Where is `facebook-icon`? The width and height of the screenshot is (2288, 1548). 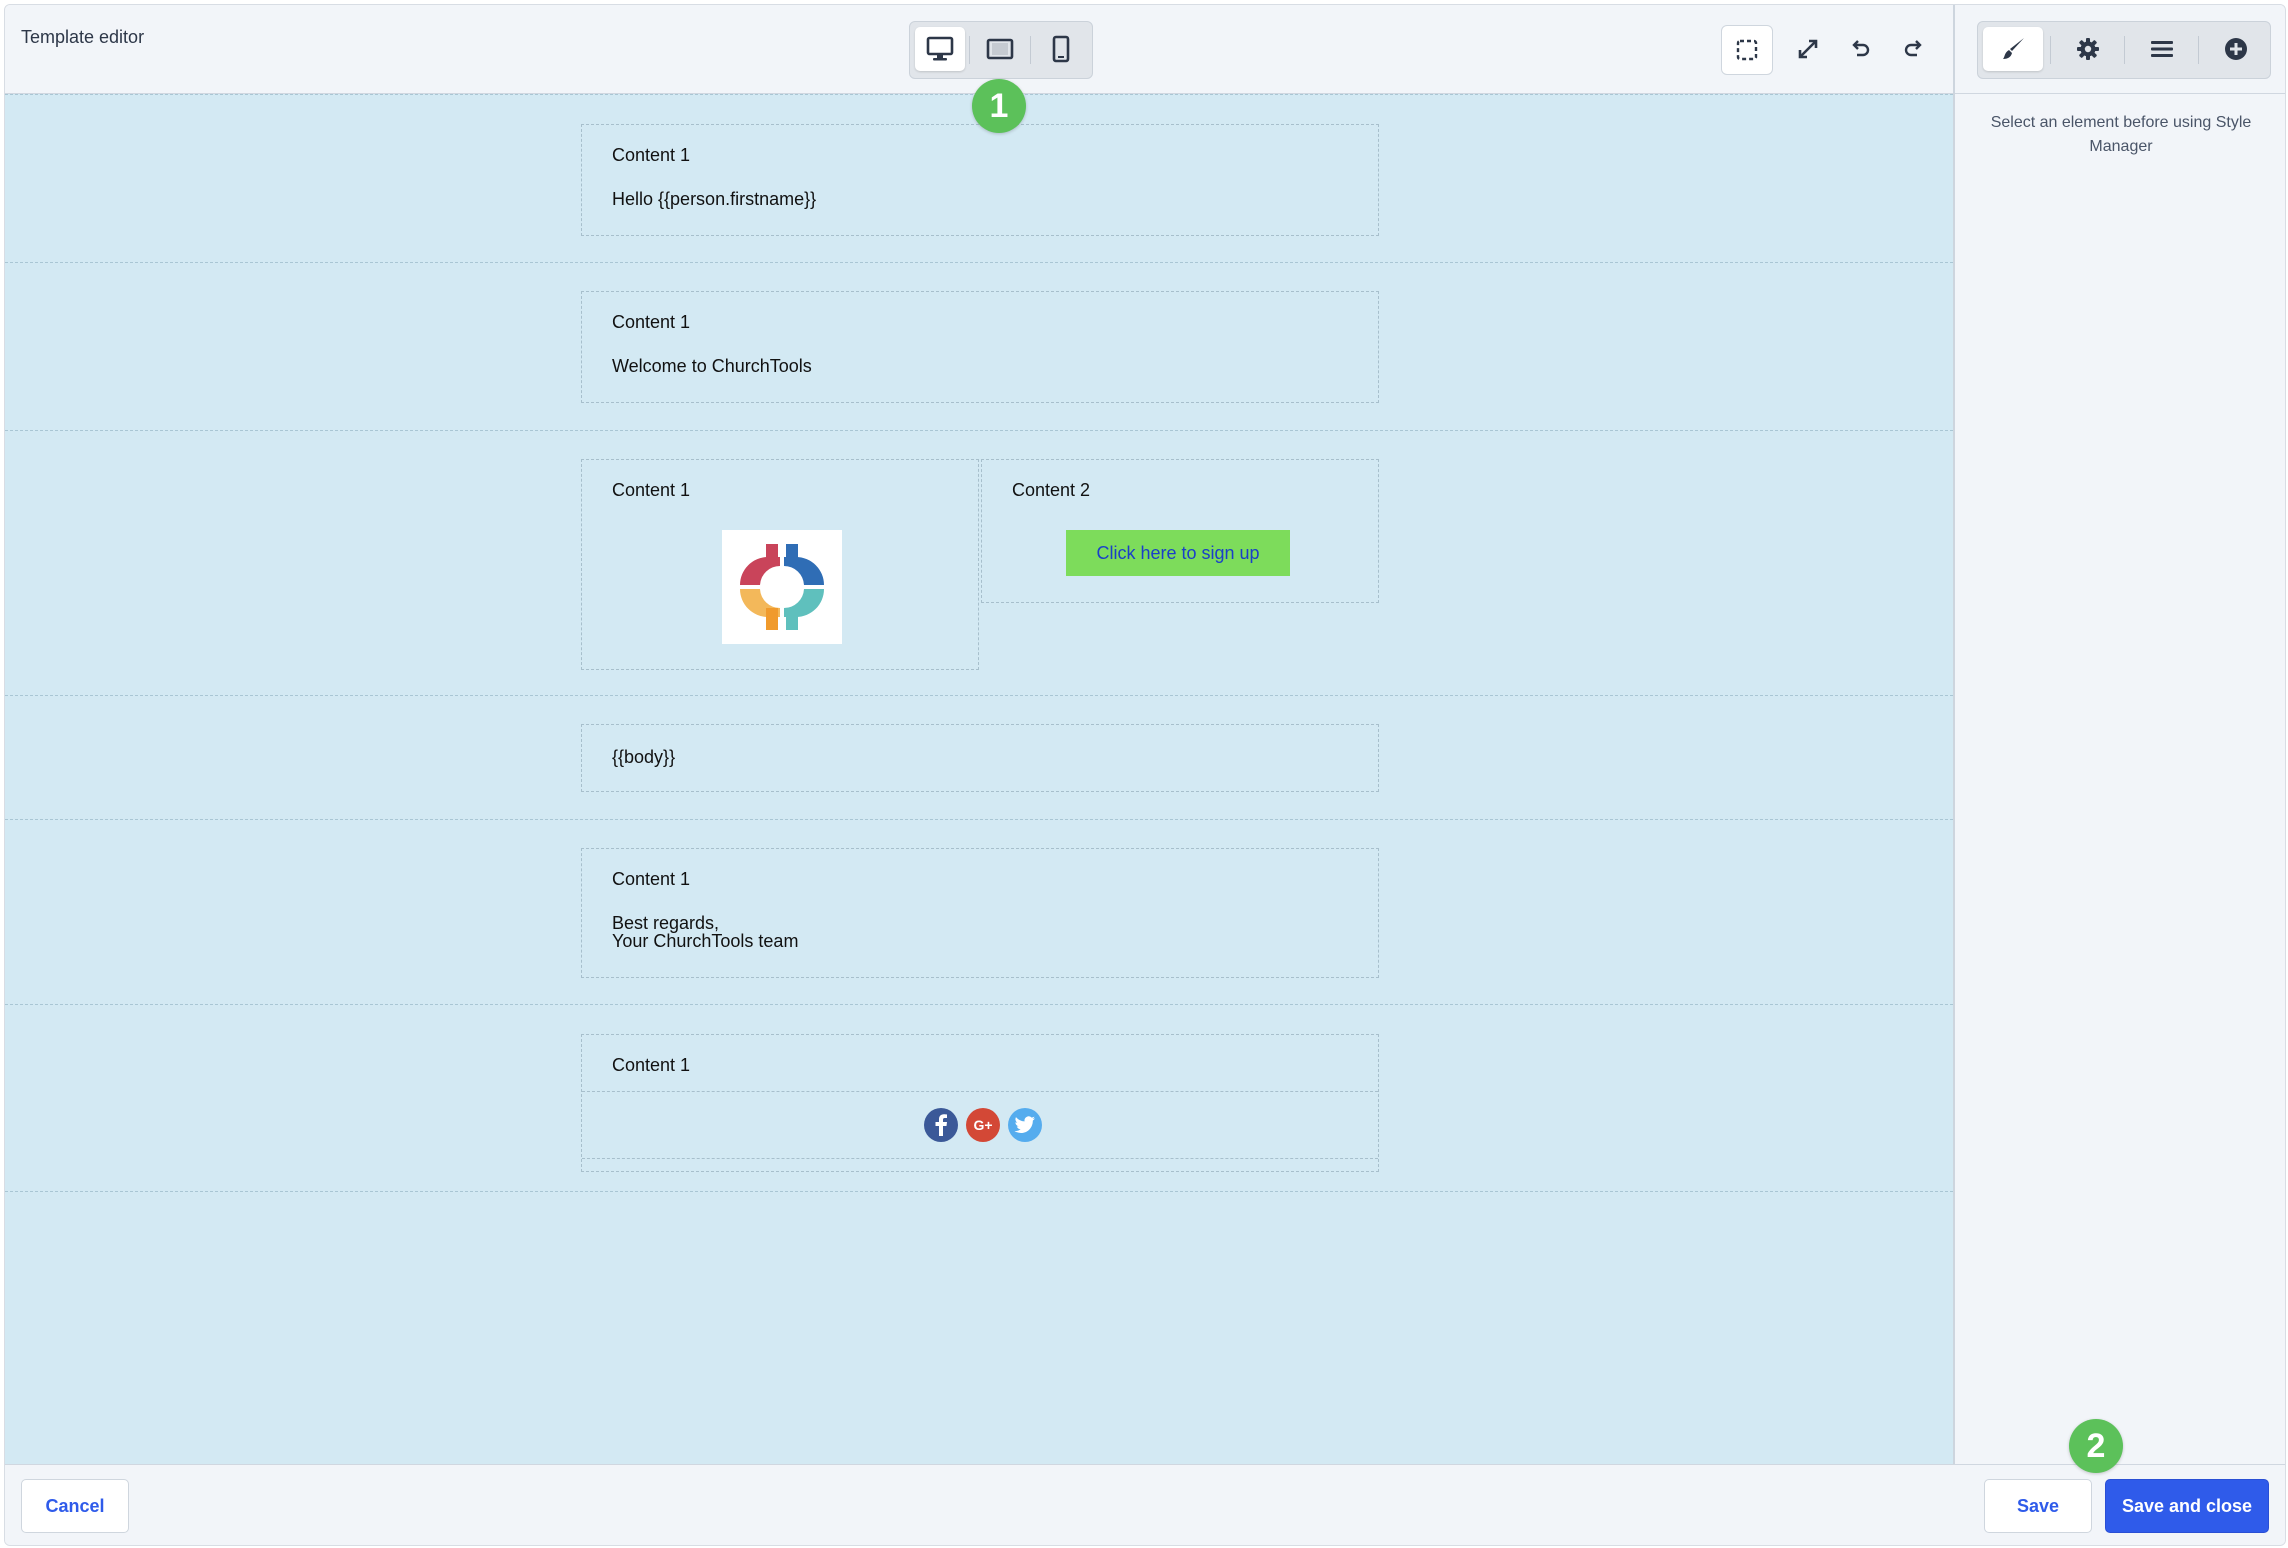
facebook-icon is located at coordinates (941, 1125).